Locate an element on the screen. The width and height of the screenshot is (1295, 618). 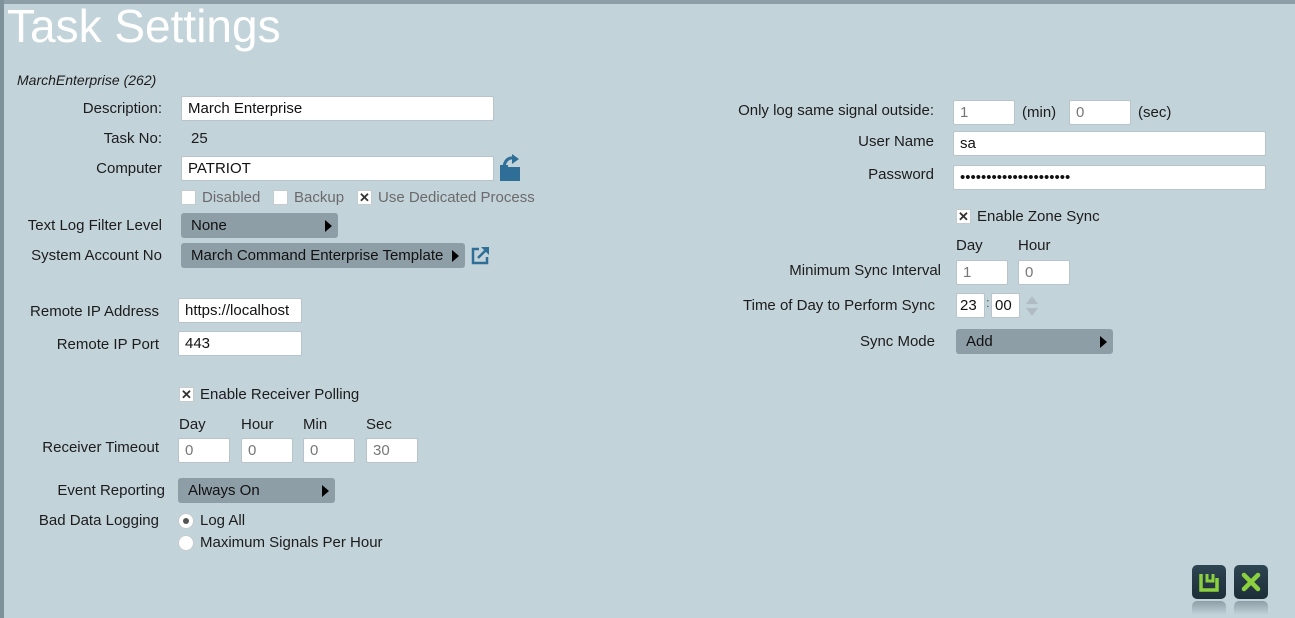
timeout-hour-header: Hour is located at coordinates (257, 424).